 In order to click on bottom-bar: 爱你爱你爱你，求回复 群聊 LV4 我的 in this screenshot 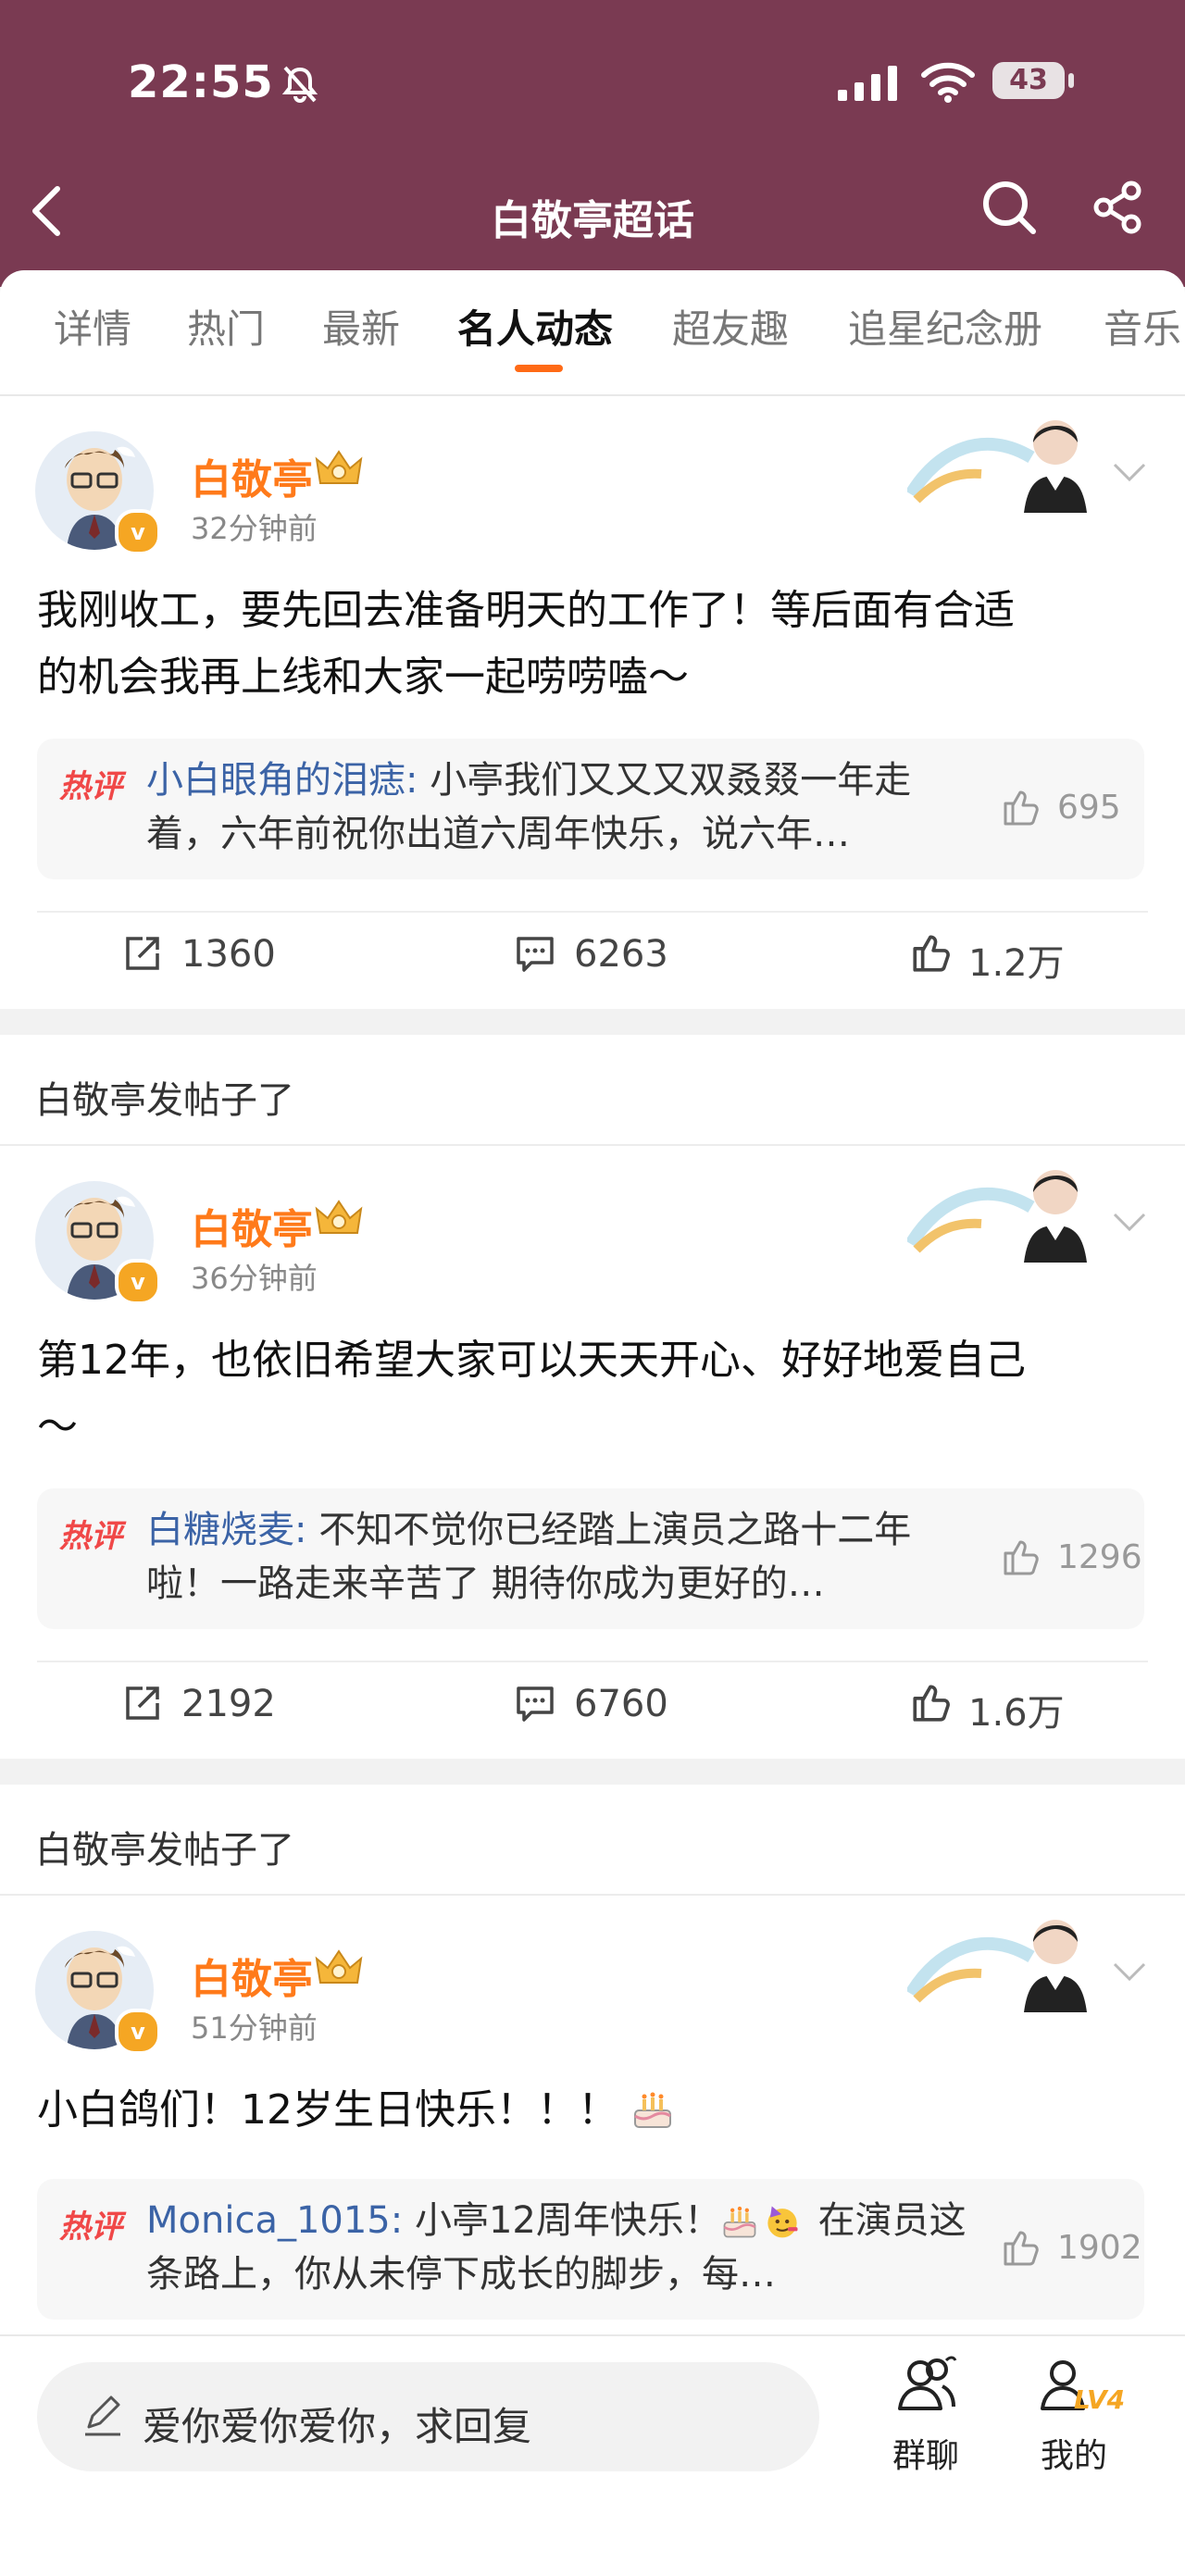, I will do `click(592, 2455)`.